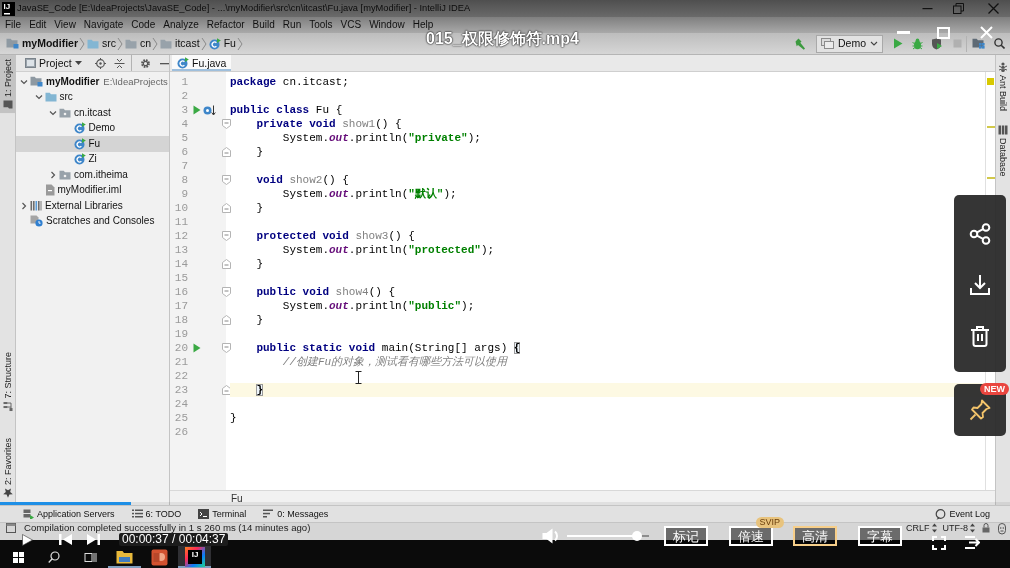 This screenshot has height=568, width=1010. Describe the element at coordinates (138, 43) in the screenshot. I see `breadcrumb-item: cn` at that location.